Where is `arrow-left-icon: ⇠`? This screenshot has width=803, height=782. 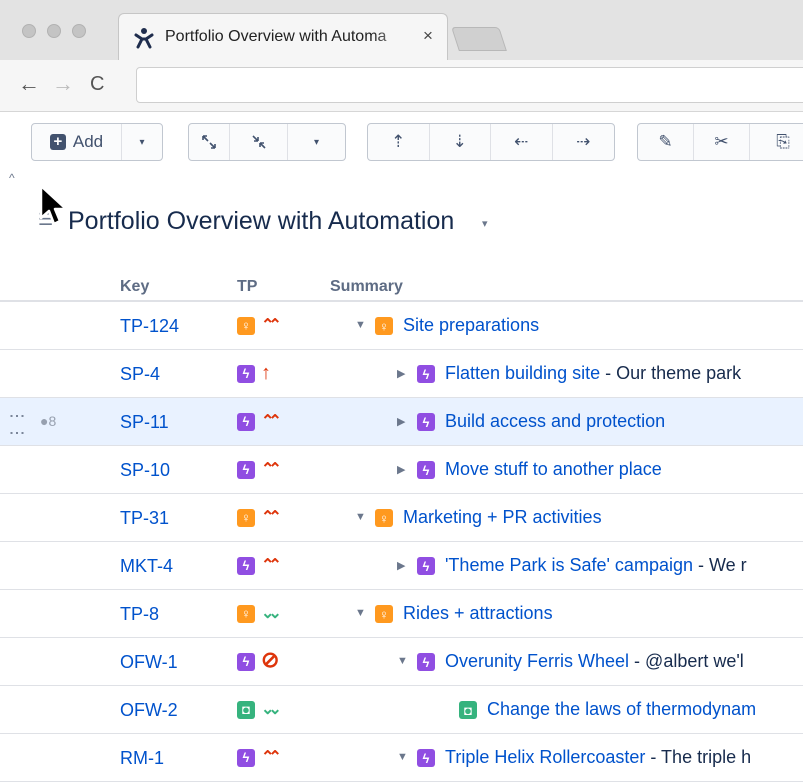 arrow-left-icon: ⇠ is located at coordinates (521, 141).